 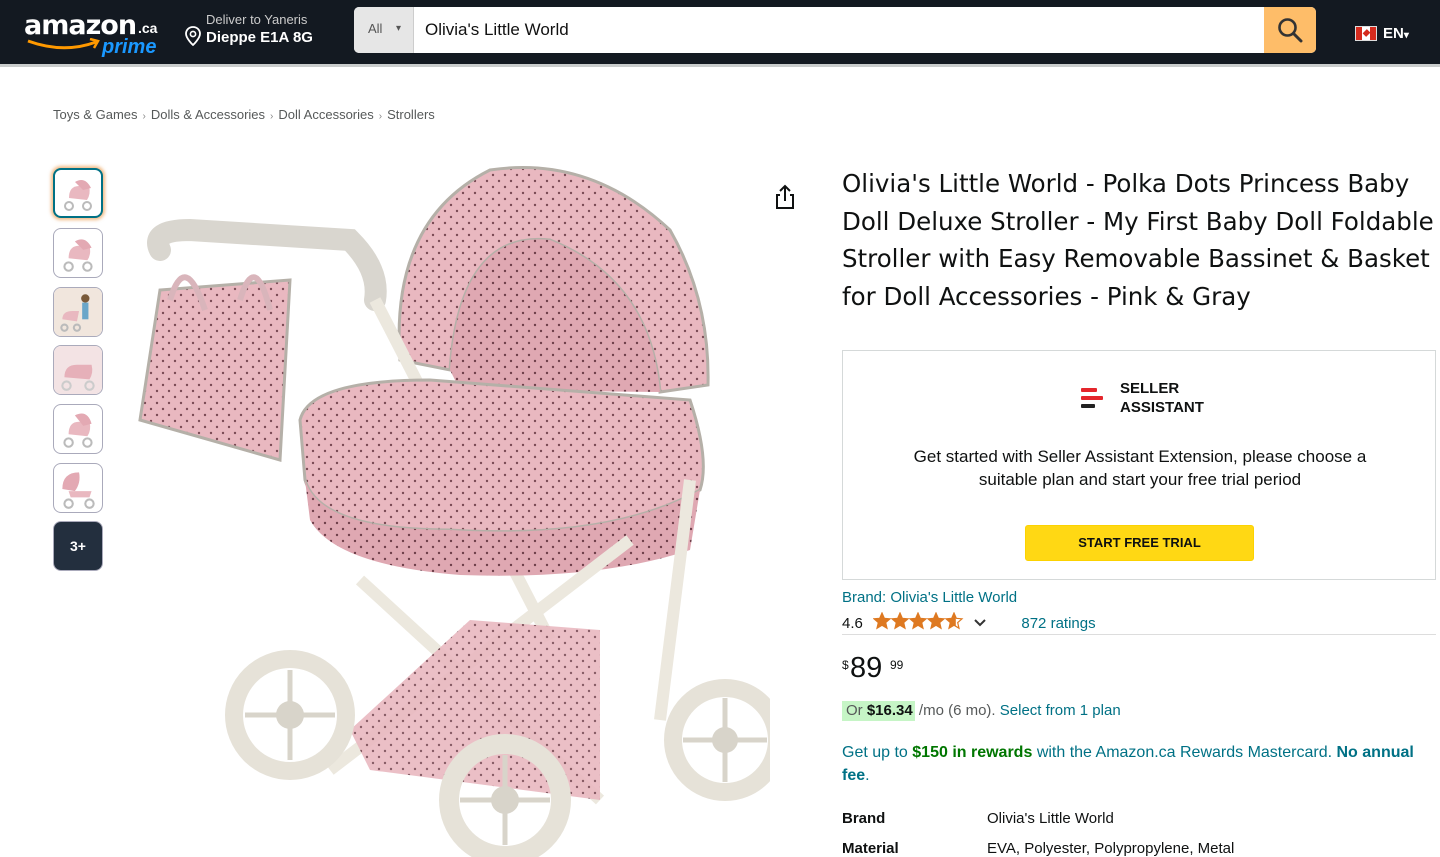 What do you see at coordinates (78, 546) in the screenshot?
I see `more-images-button: 3+` at bounding box center [78, 546].